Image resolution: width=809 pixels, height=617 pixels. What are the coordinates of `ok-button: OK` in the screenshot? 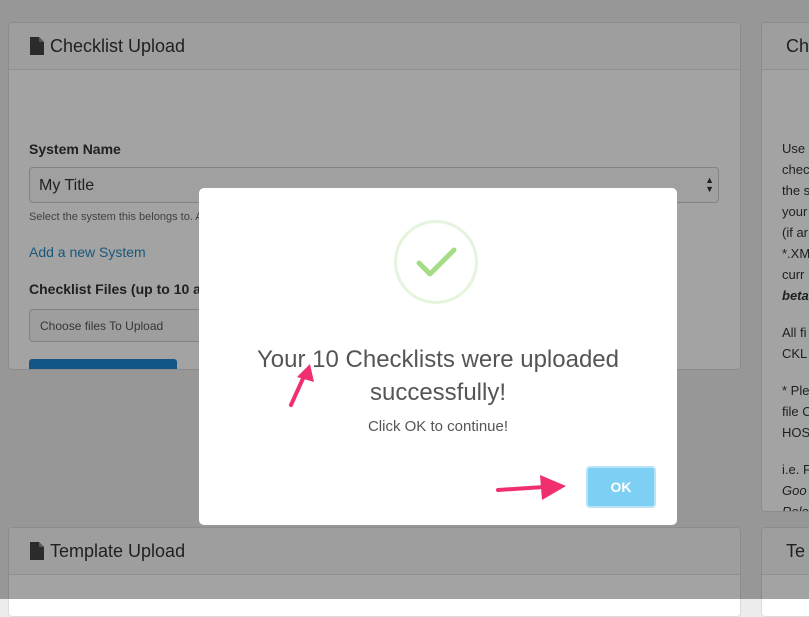 It's located at (621, 487).